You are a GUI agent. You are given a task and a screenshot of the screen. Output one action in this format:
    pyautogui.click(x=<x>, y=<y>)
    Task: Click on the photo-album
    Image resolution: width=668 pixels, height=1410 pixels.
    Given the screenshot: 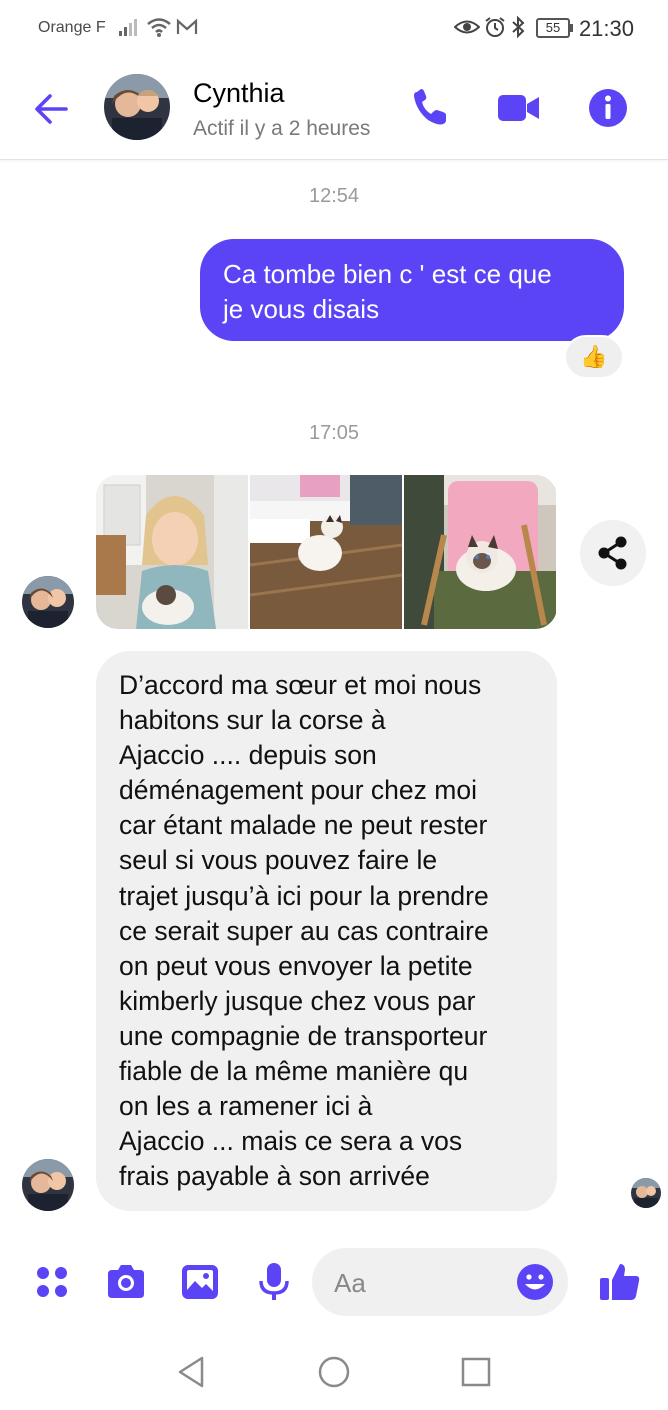 What is the action you would take?
    pyautogui.click(x=326, y=552)
    